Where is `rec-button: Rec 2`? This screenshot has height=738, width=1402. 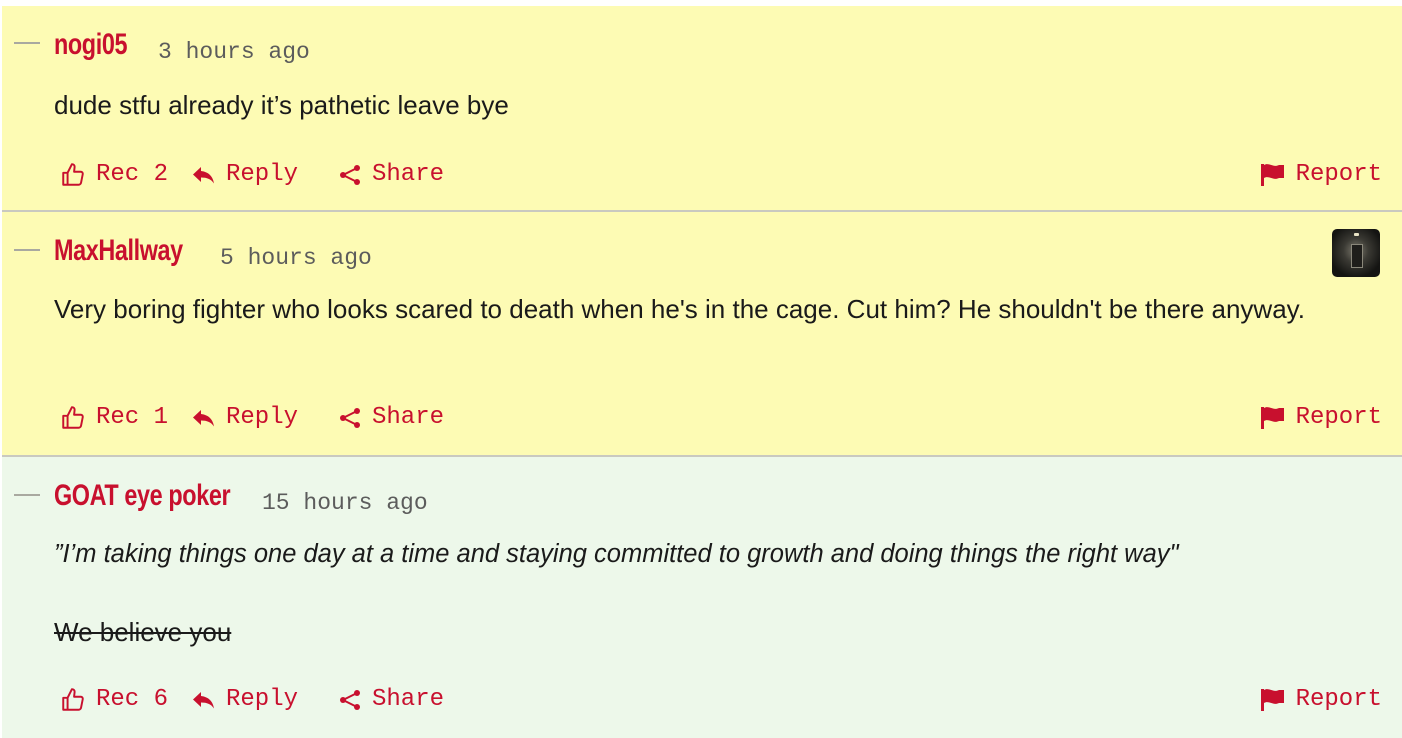 rec-button: Rec 2 is located at coordinates (114, 174).